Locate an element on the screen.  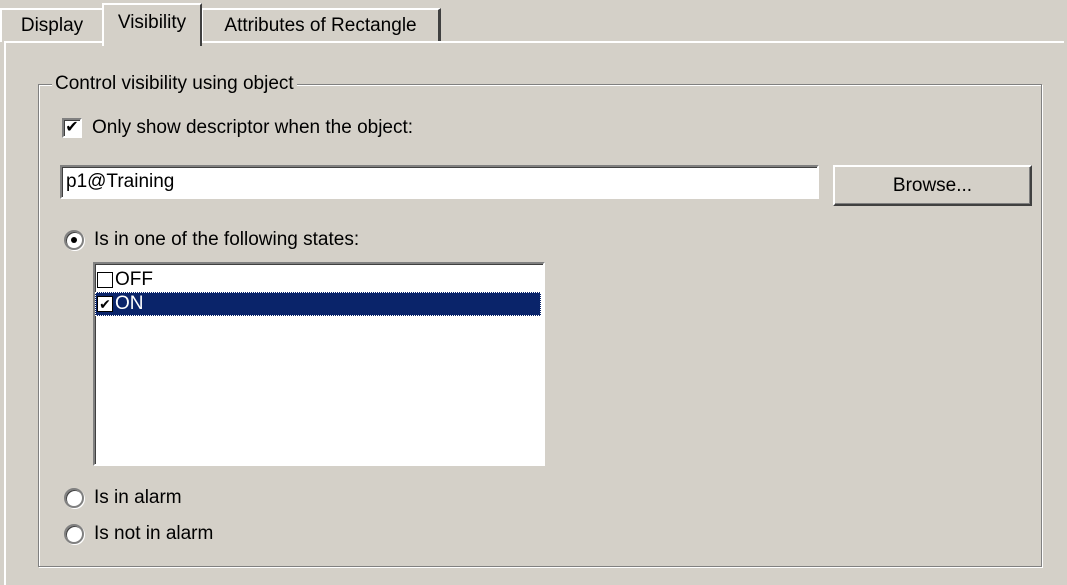
tab-attributes-of-rectangle: Attributes of Rectangle is located at coordinates (321, 25).